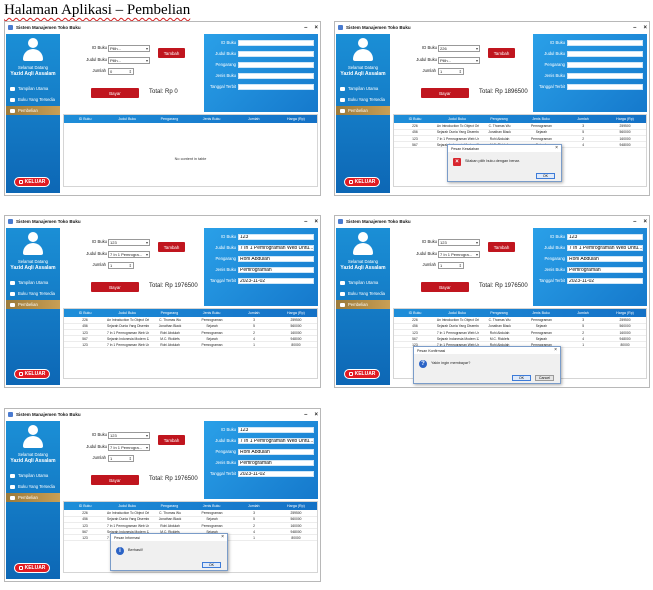  What do you see at coordinates (99, 457) in the screenshot?
I see `label-jumlah: Jumlah` at bounding box center [99, 457].